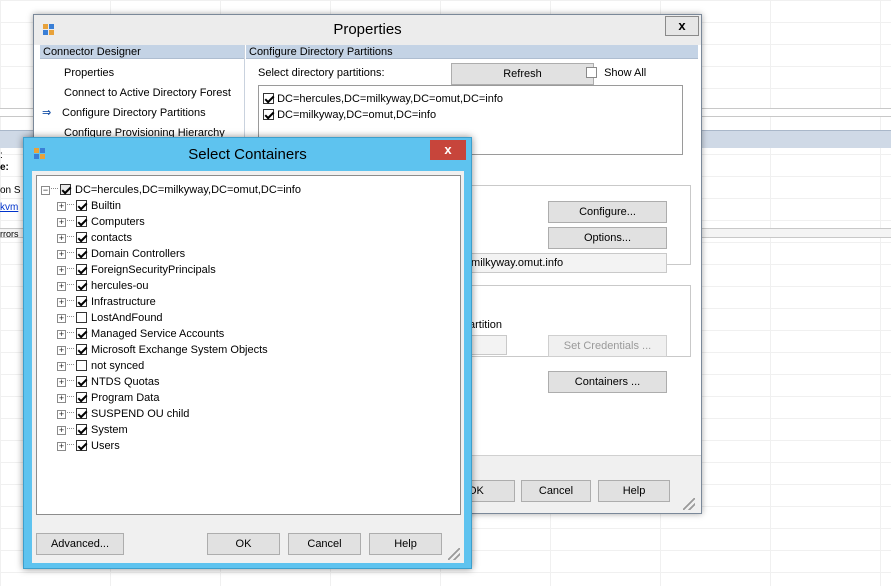  Describe the element at coordinates (48, 29) in the screenshot. I see `app-icon` at that location.